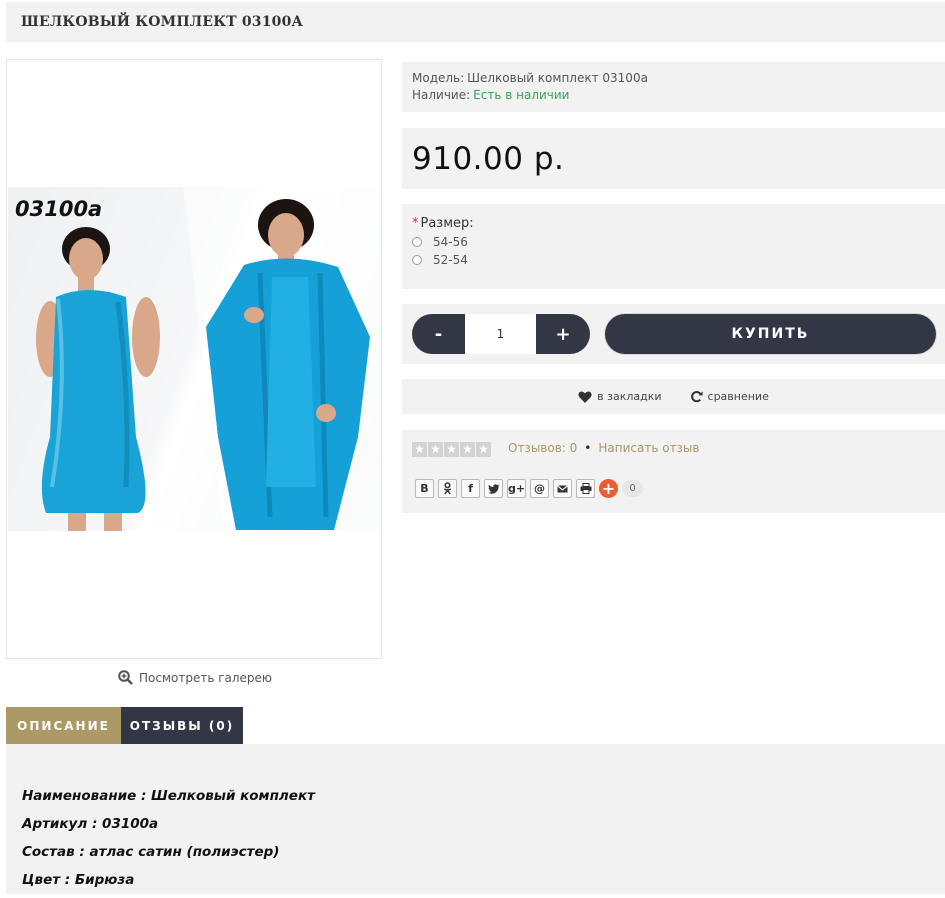 The image size is (945, 898). What do you see at coordinates (770, 334) in the screenshot?
I see `buy-button: КУПИТЬ` at bounding box center [770, 334].